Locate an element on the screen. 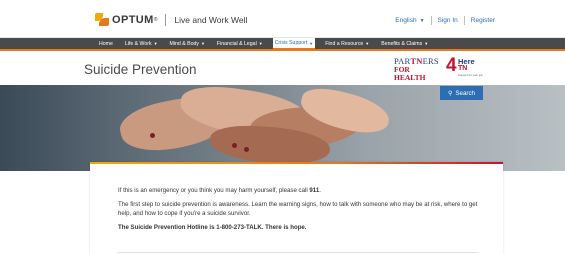 The image size is (565, 254). here4tn-tn: TN is located at coordinates (463, 68).